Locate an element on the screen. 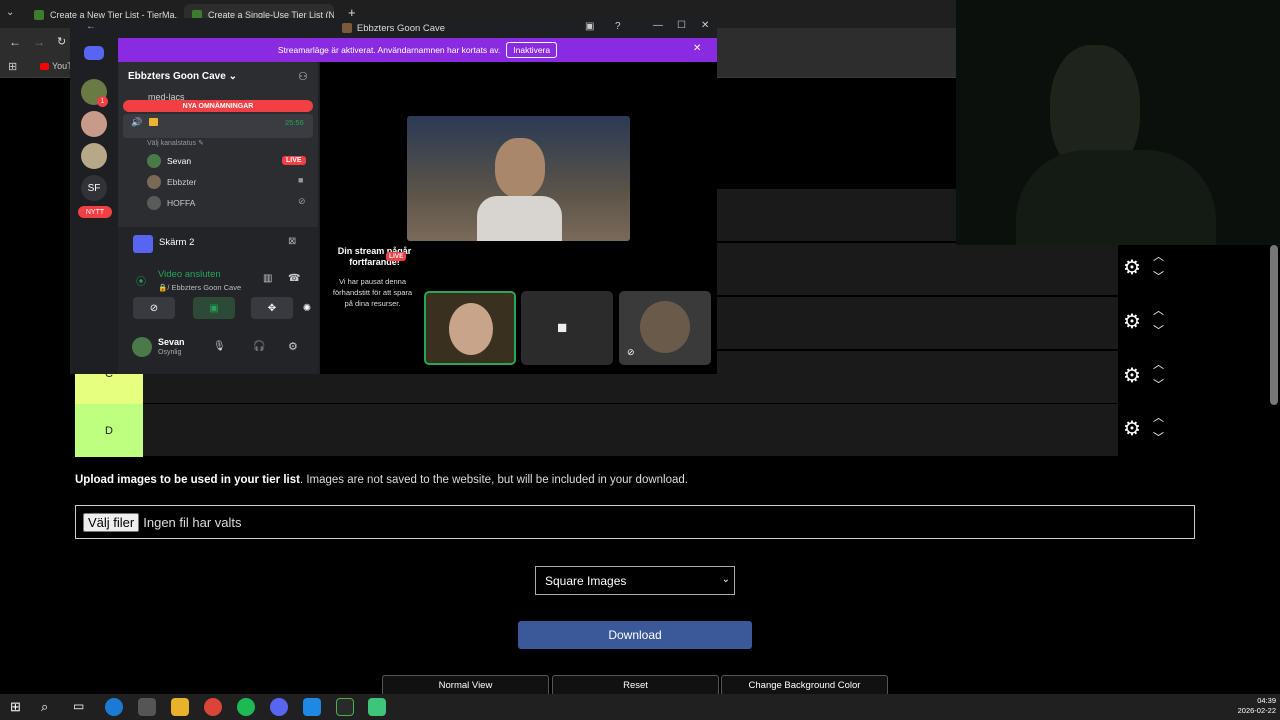 The image size is (1280, 720). image-shape-select: Square Images ⌄ is located at coordinates (635, 580).